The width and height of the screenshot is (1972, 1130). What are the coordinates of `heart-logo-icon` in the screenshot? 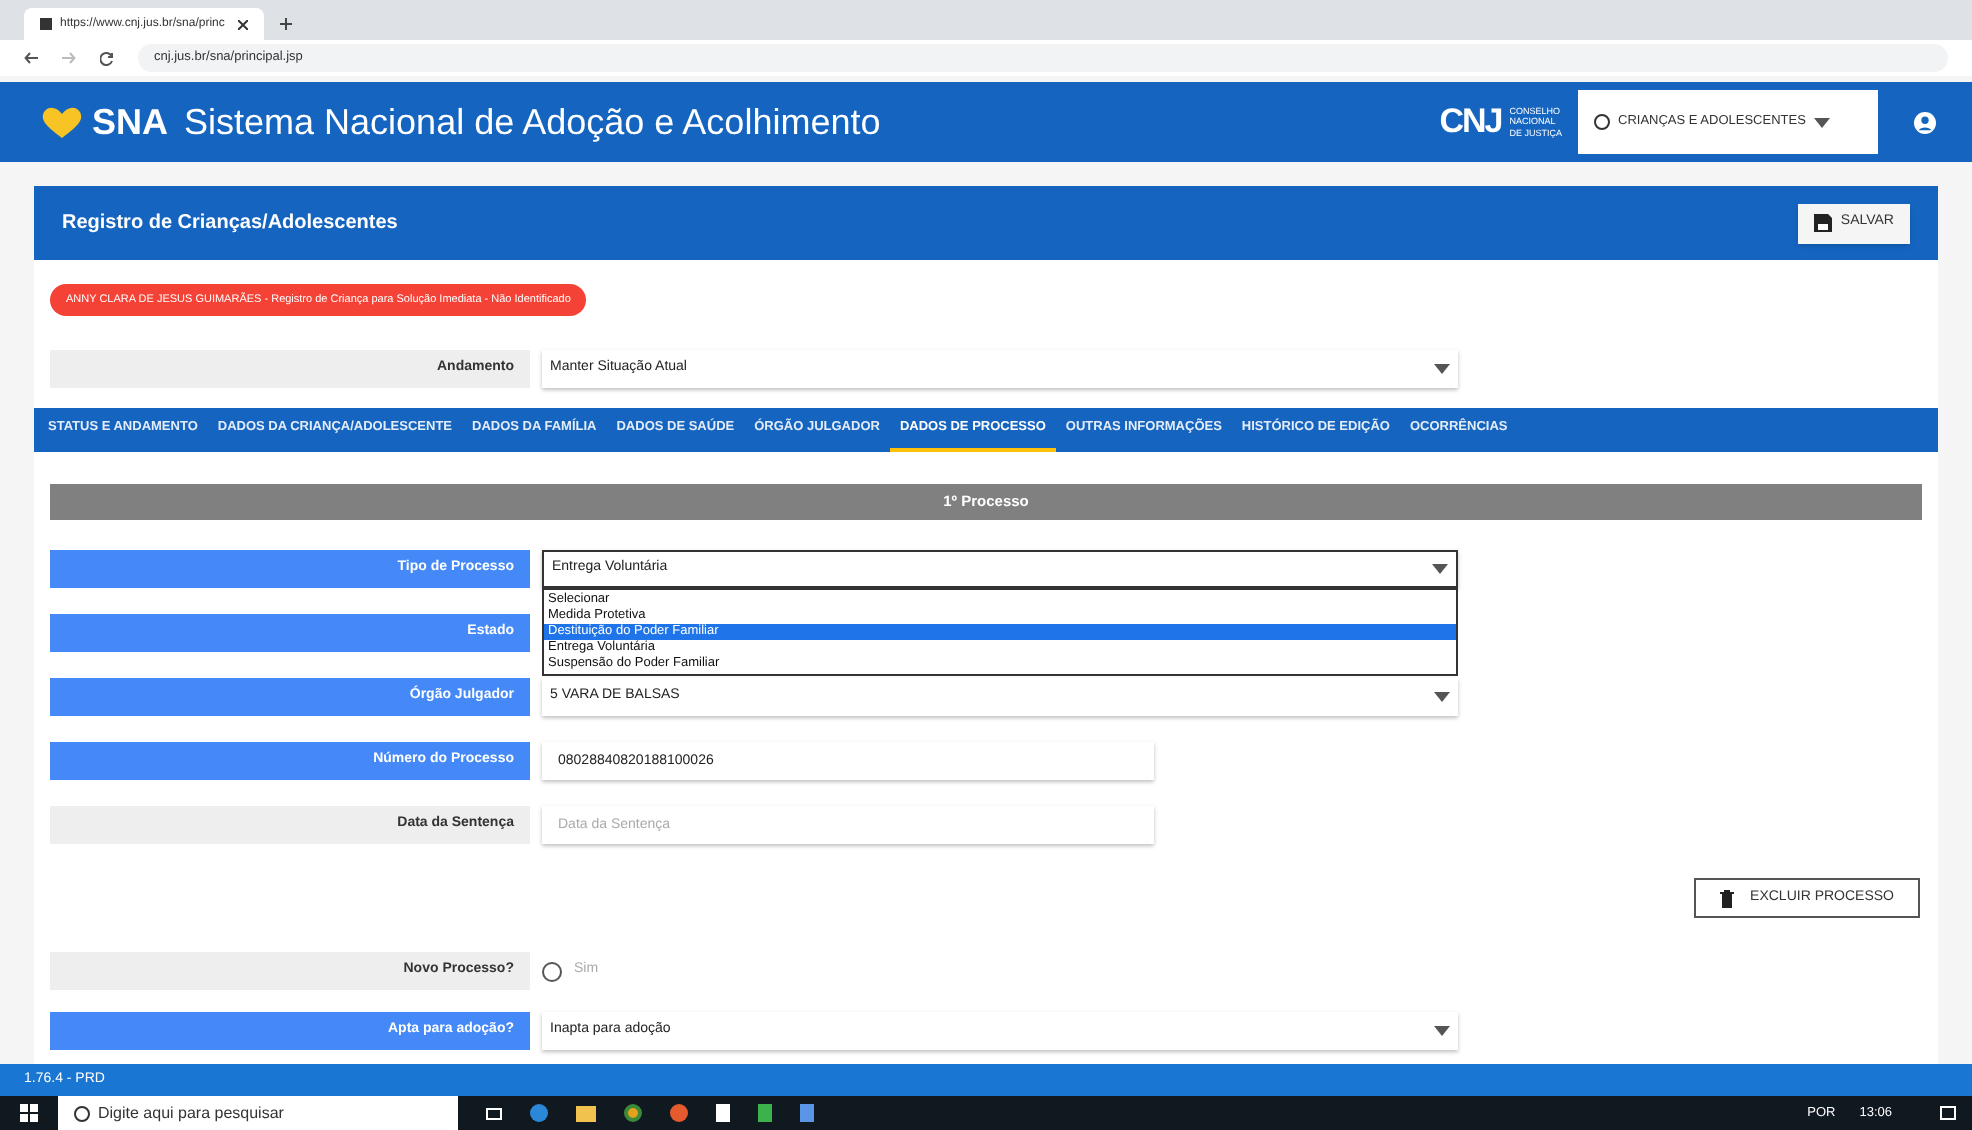 It's located at (62, 122).